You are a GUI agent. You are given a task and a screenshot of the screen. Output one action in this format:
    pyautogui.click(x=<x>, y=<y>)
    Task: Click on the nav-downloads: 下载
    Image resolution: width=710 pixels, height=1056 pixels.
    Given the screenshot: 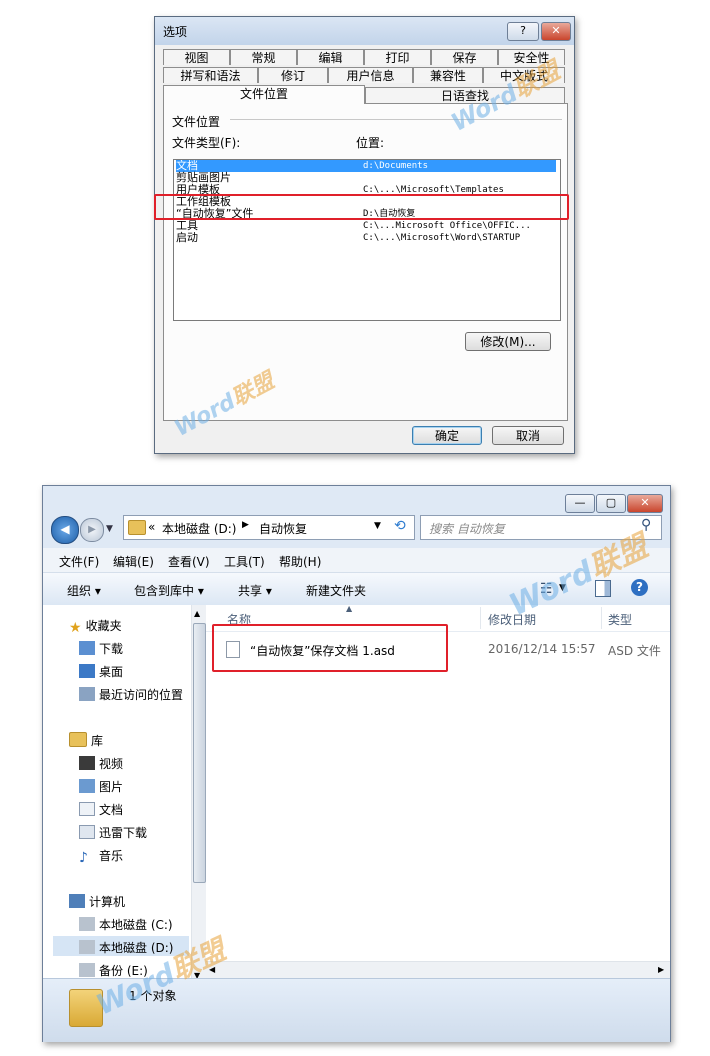 What is the action you would take?
    pyautogui.click(x=101, y=648)
    